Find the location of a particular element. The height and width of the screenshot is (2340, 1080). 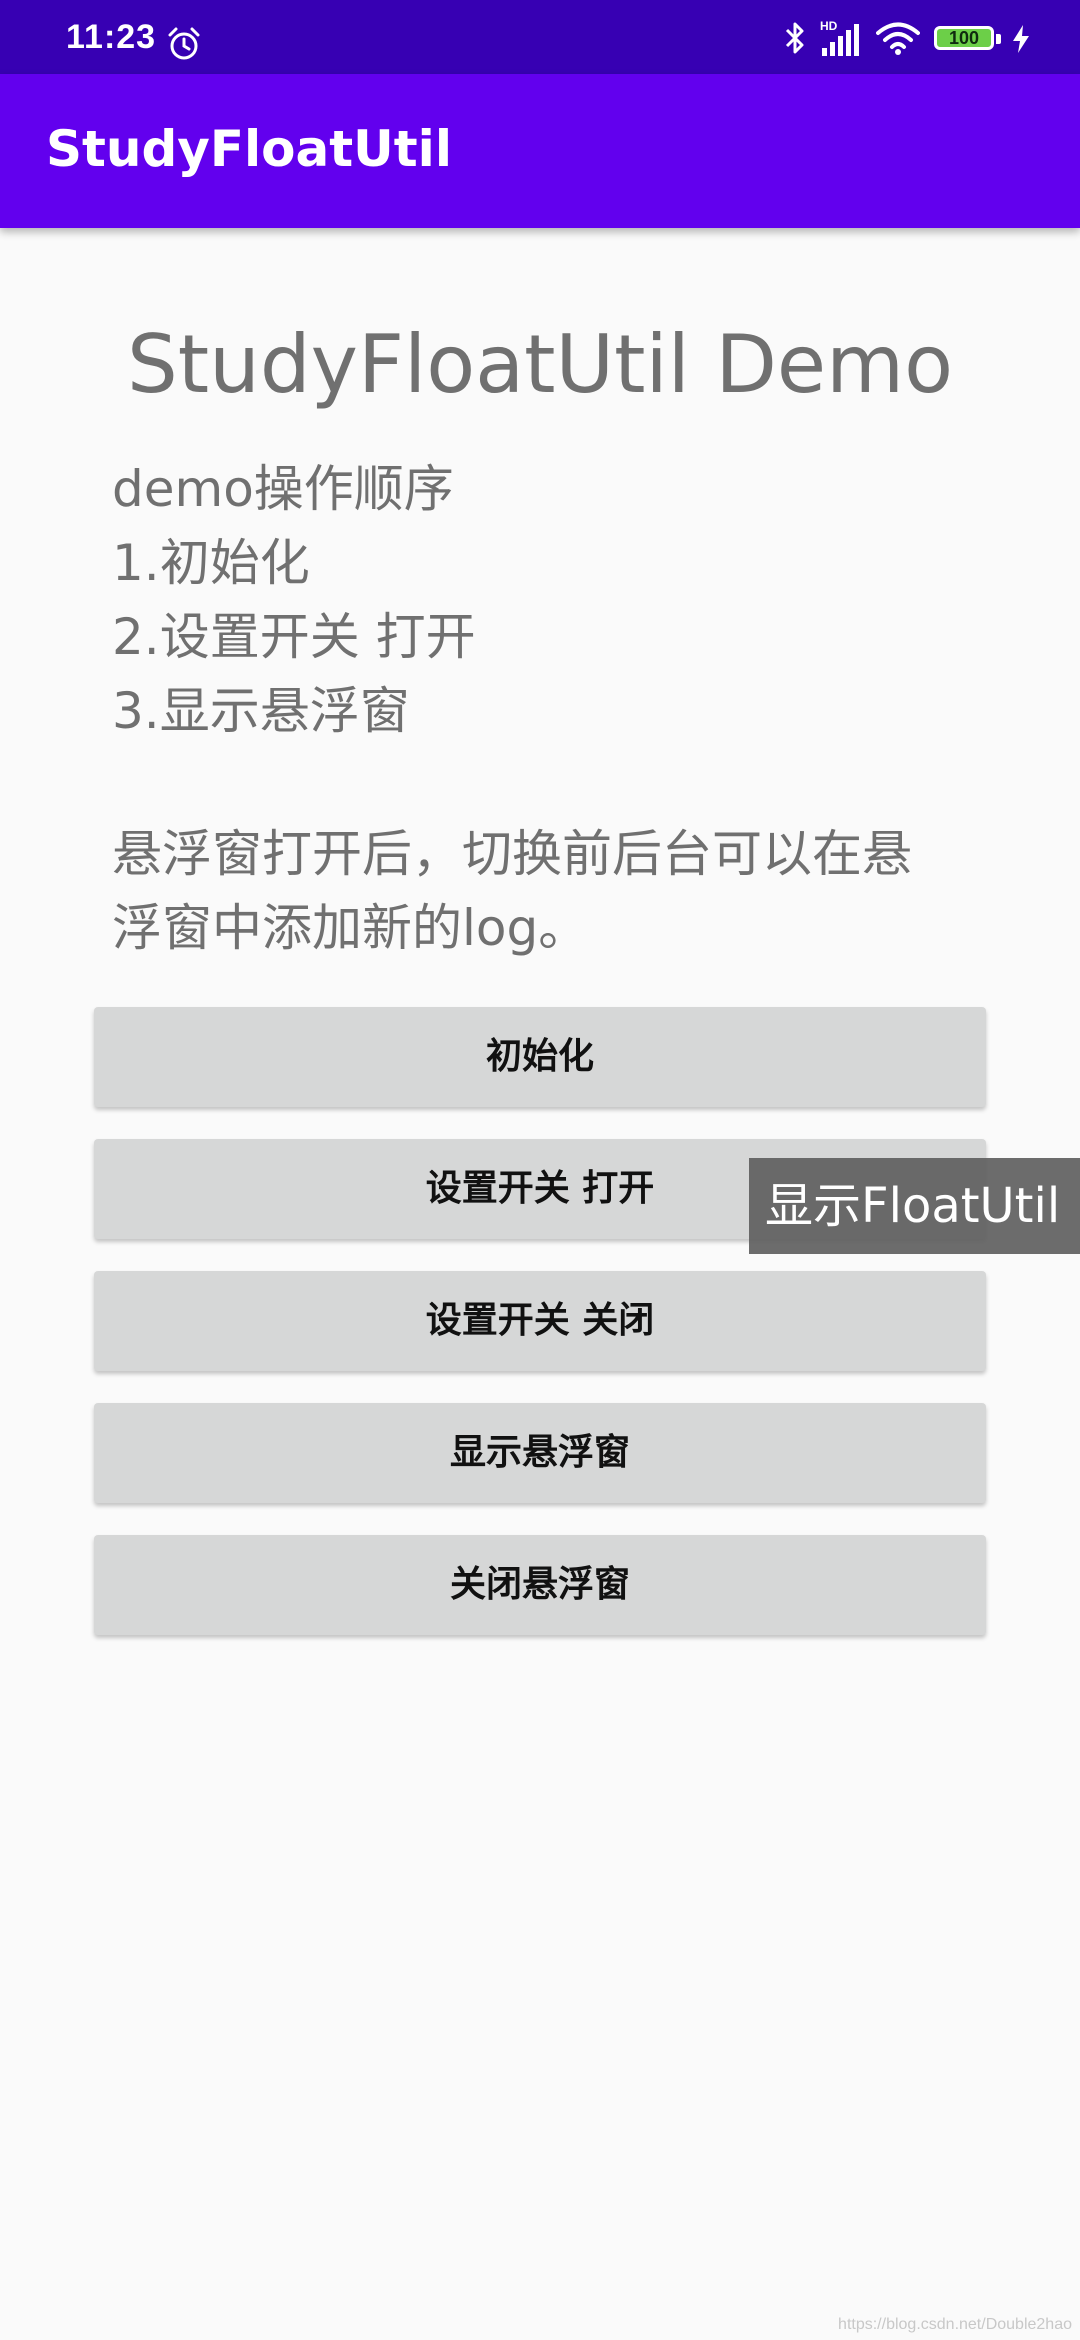

note-text: 悬浮窗打开后，切换前后台可以在悬浮窗中添加新的log。 is located at coordinates (512, 891).